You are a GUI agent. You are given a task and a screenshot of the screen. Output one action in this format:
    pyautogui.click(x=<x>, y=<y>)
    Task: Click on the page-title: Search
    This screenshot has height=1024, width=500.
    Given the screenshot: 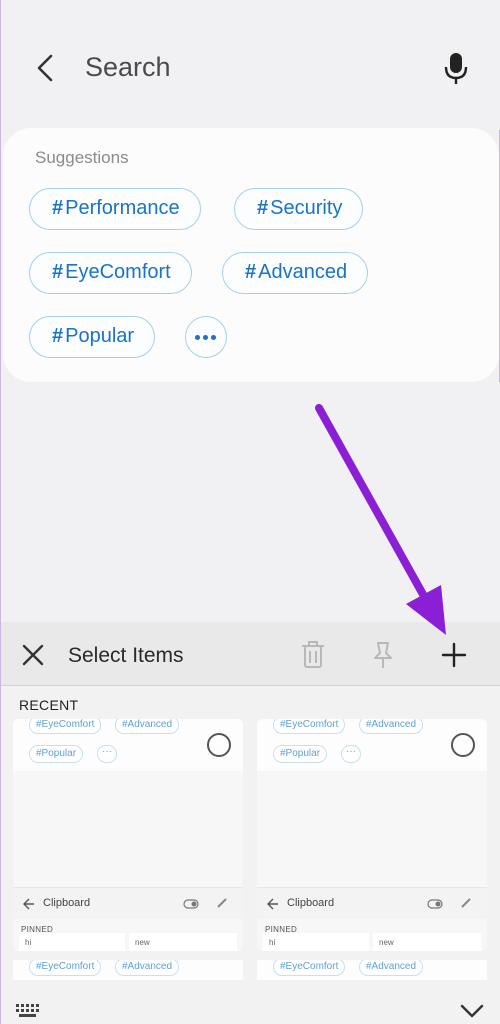 What is the action you would take?
    pyautogui.click(x=128, y=67)
    